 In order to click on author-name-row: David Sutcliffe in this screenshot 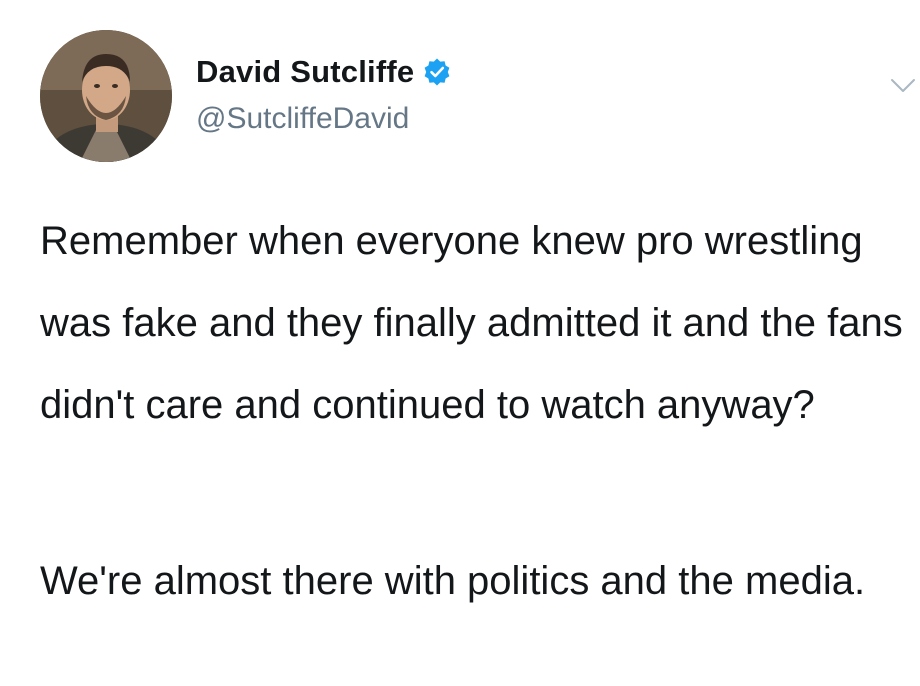, I will do `click(324, 72)`.